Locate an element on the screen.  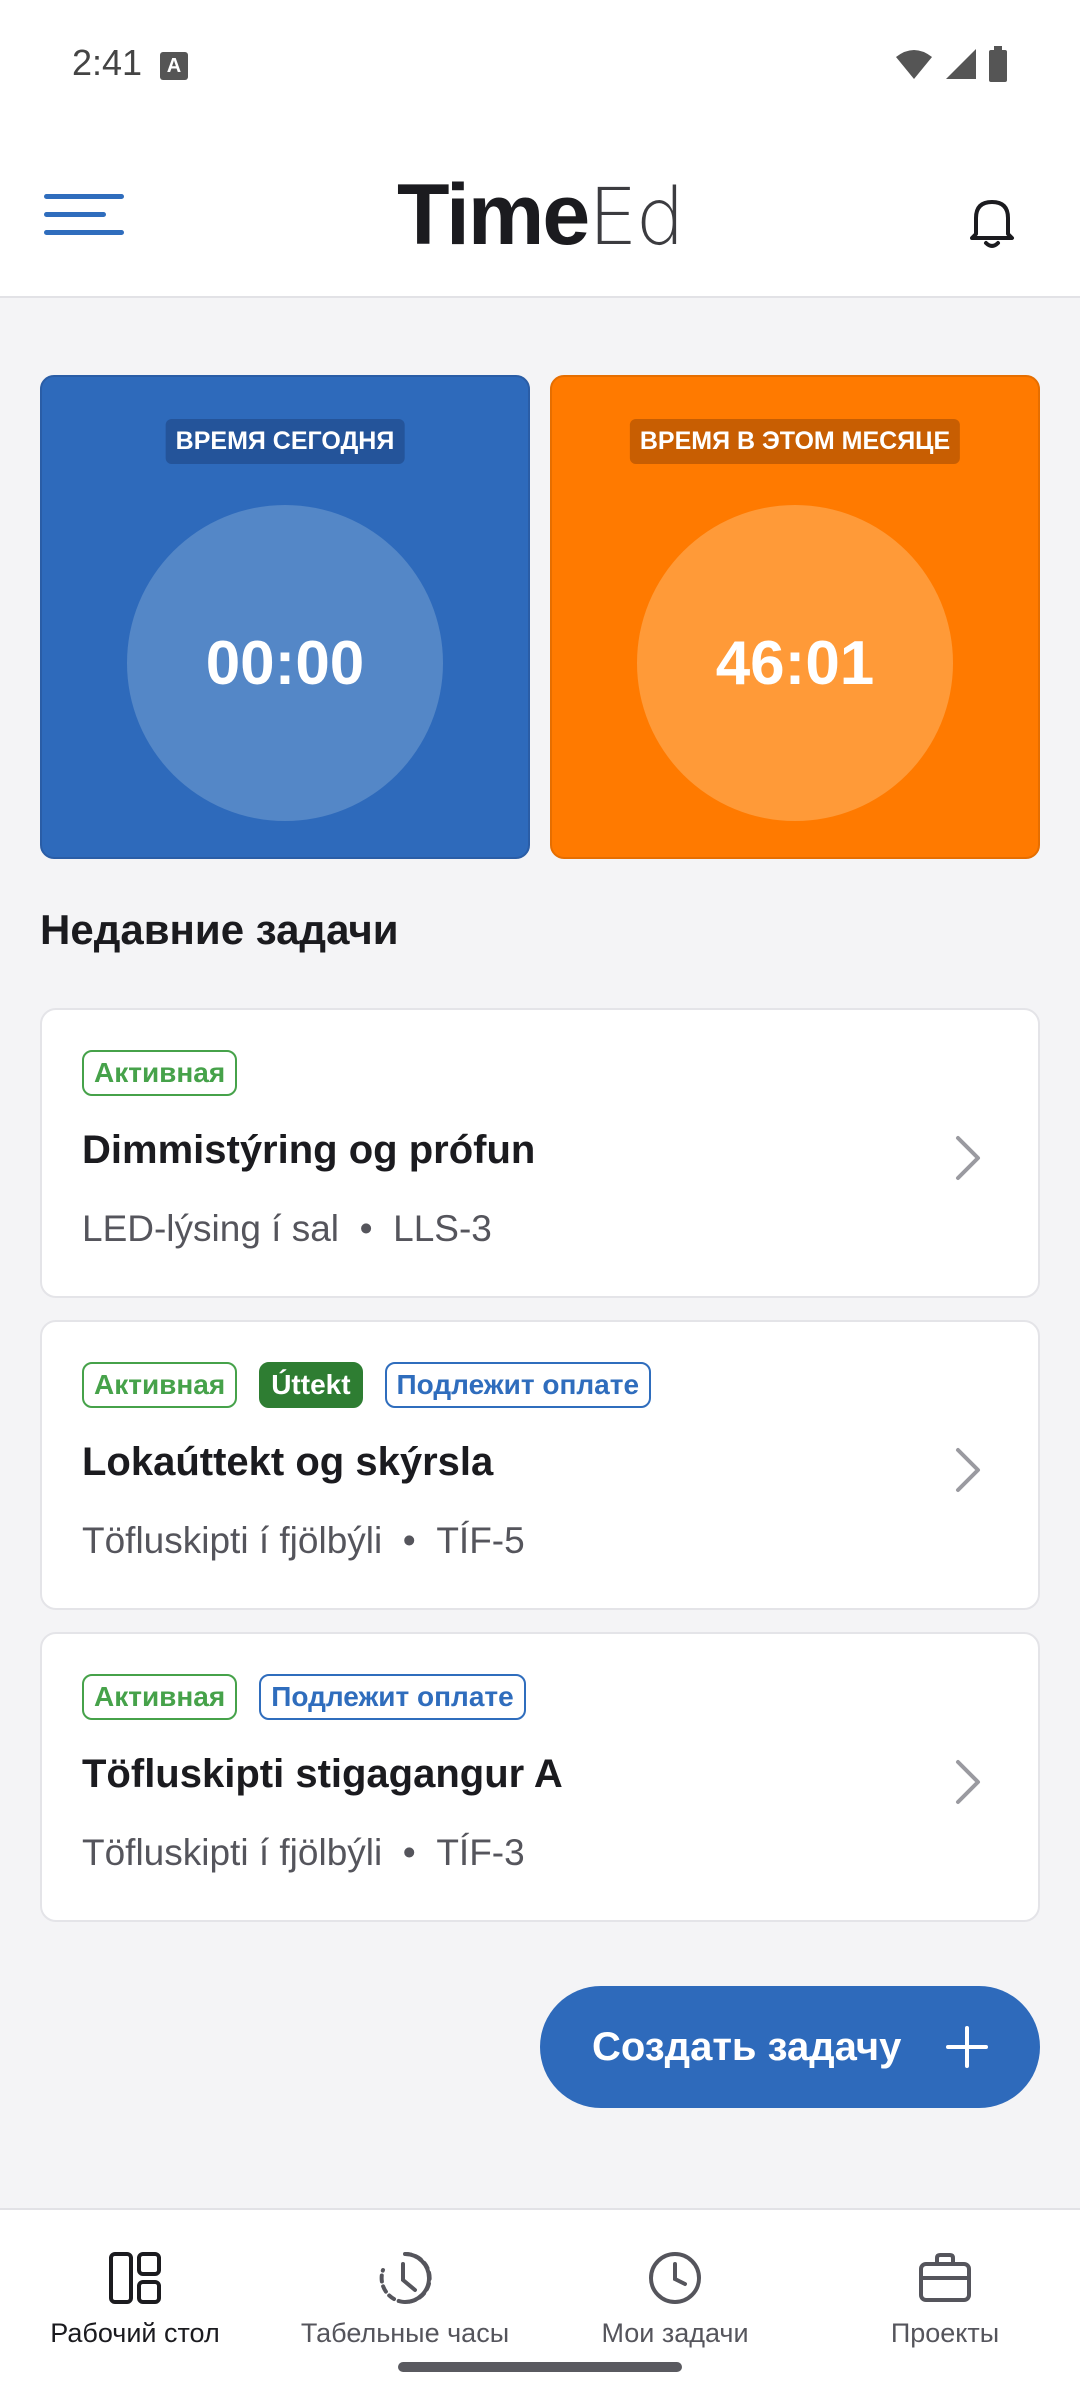
task-subtitle: LED-lýsing í sal • LLS-3 is located at coordinates (287, 1229).